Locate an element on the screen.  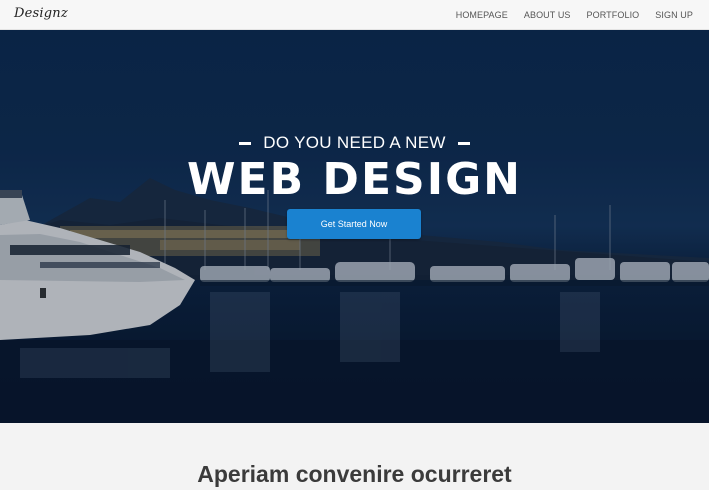
hero-subtitle-text: DO YOU NEED A NEW is located at coordinates (354, 142).